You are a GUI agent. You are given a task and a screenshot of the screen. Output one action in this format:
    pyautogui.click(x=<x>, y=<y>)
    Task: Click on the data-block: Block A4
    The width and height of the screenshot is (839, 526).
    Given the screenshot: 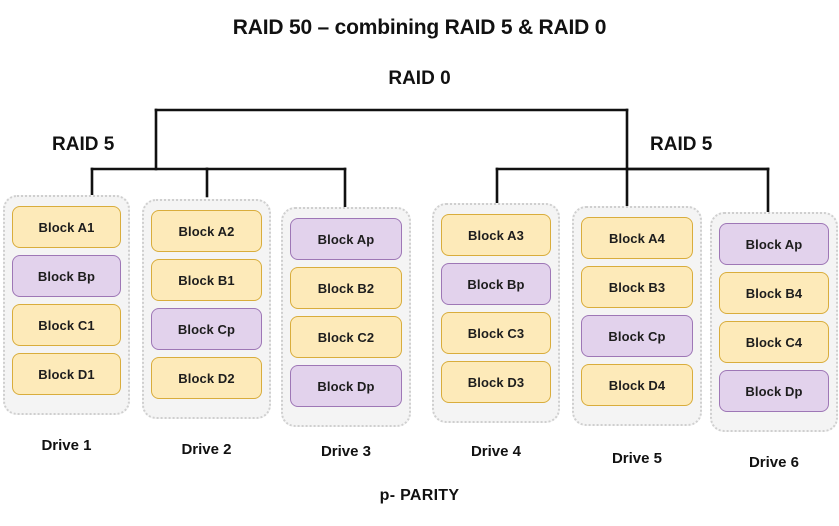 What is the action you would take?
    pyautogui.click(x=637, y=238)
    